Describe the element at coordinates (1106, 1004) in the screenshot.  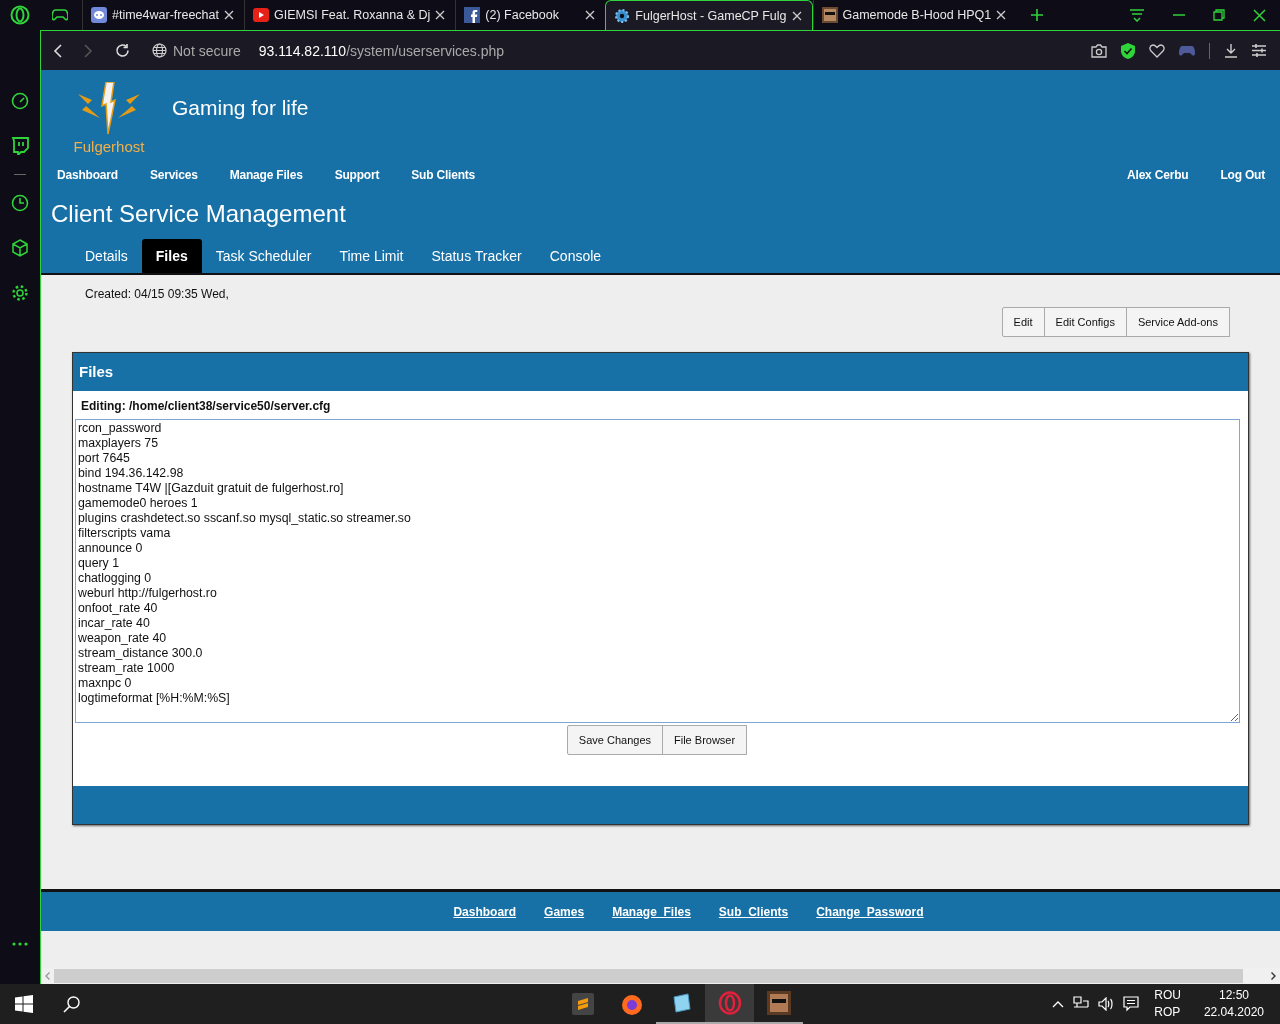
I see `volume-icon` at that location.